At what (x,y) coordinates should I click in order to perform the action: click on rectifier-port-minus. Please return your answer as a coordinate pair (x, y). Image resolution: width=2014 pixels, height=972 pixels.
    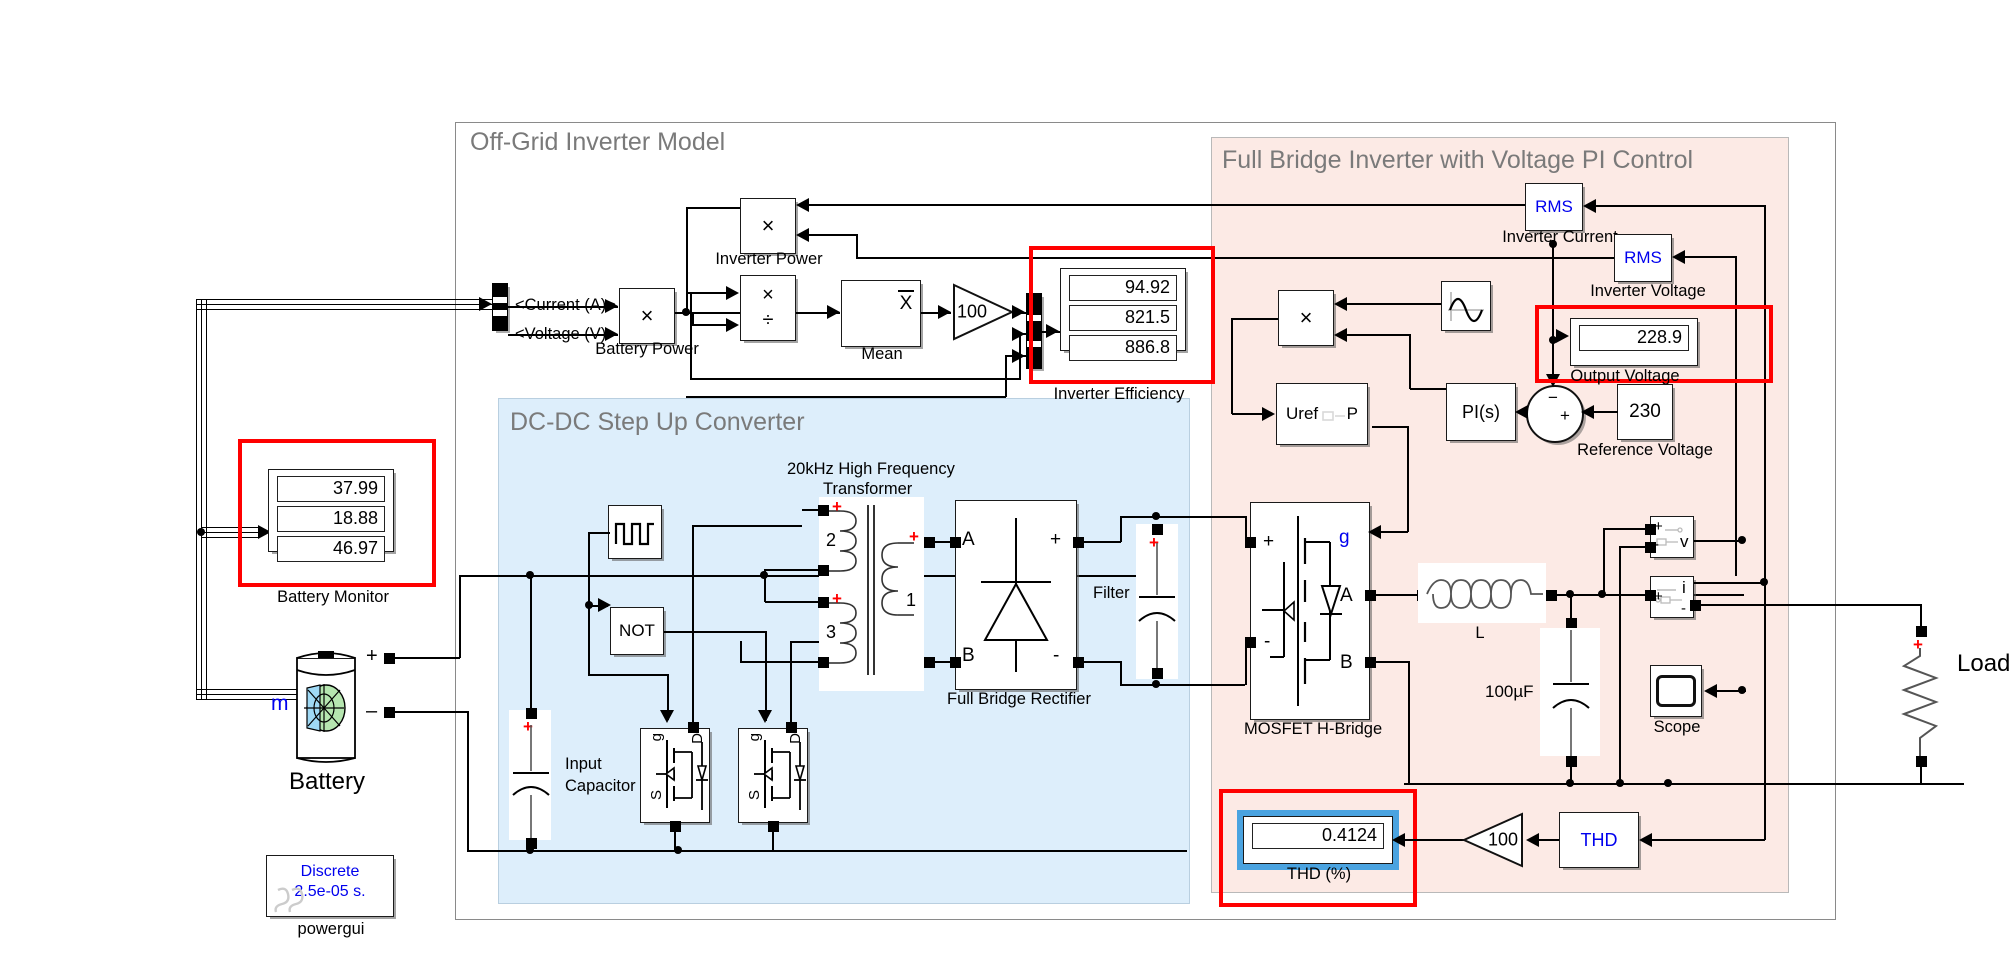
    Looking at the image, I should click on (1078, 662).